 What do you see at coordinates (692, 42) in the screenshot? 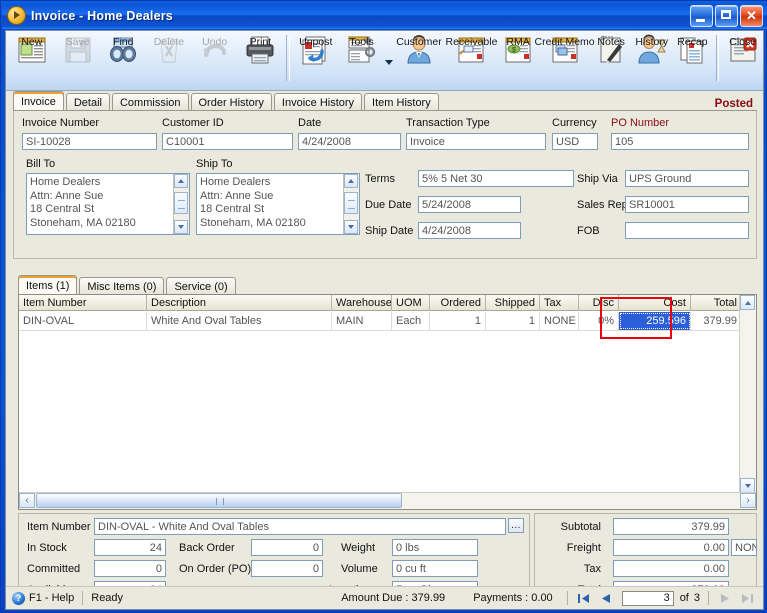
I see `toolbar-label-recap: Recap` at bounding box center [692, 42].